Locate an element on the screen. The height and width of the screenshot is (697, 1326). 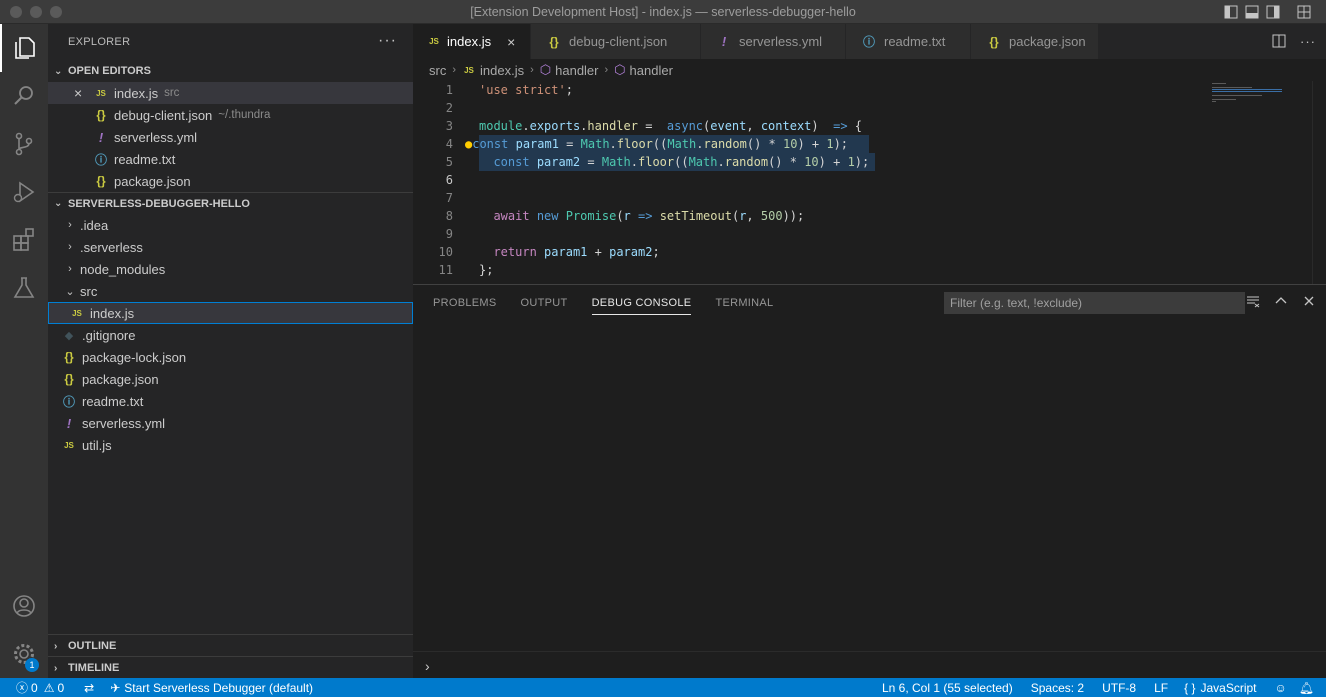
line-number: 3 is located at coordinates (449, 126).